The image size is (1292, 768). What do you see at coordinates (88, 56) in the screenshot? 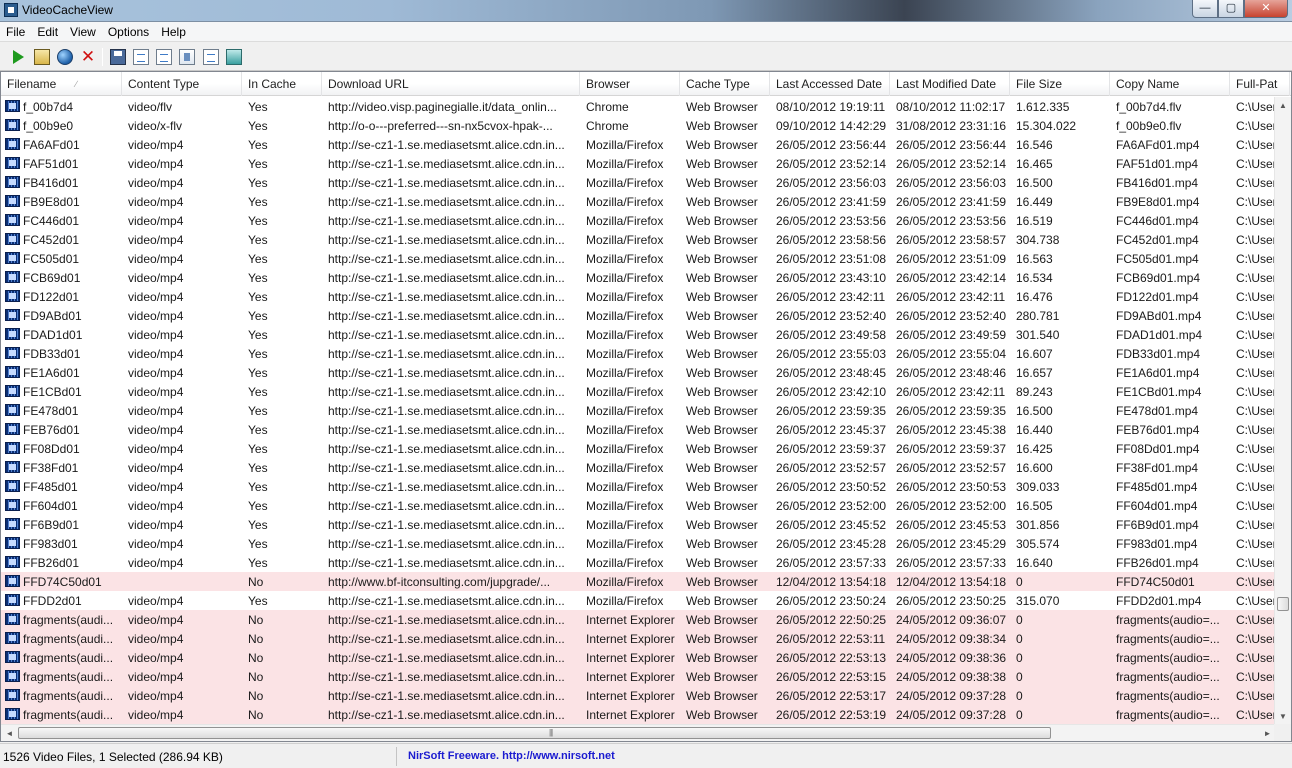
I see `delete-icon: ✕` at bounding box center [88, 56].